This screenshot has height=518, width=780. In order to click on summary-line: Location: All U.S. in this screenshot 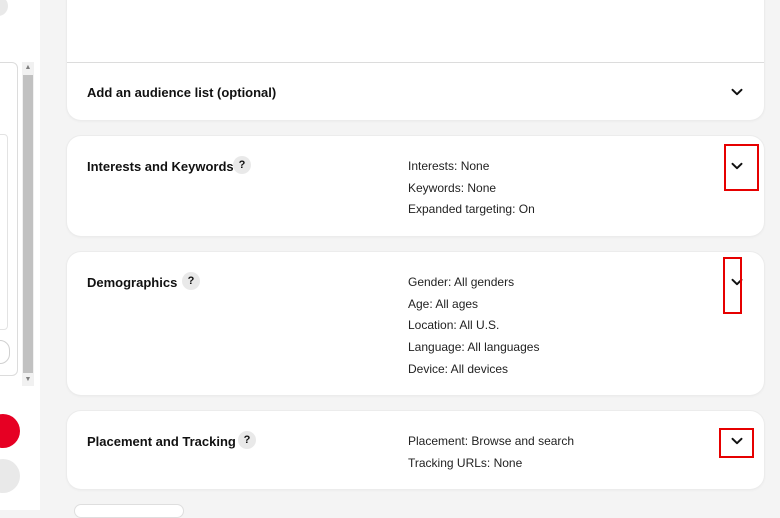, I will do `click(454, 325)`.